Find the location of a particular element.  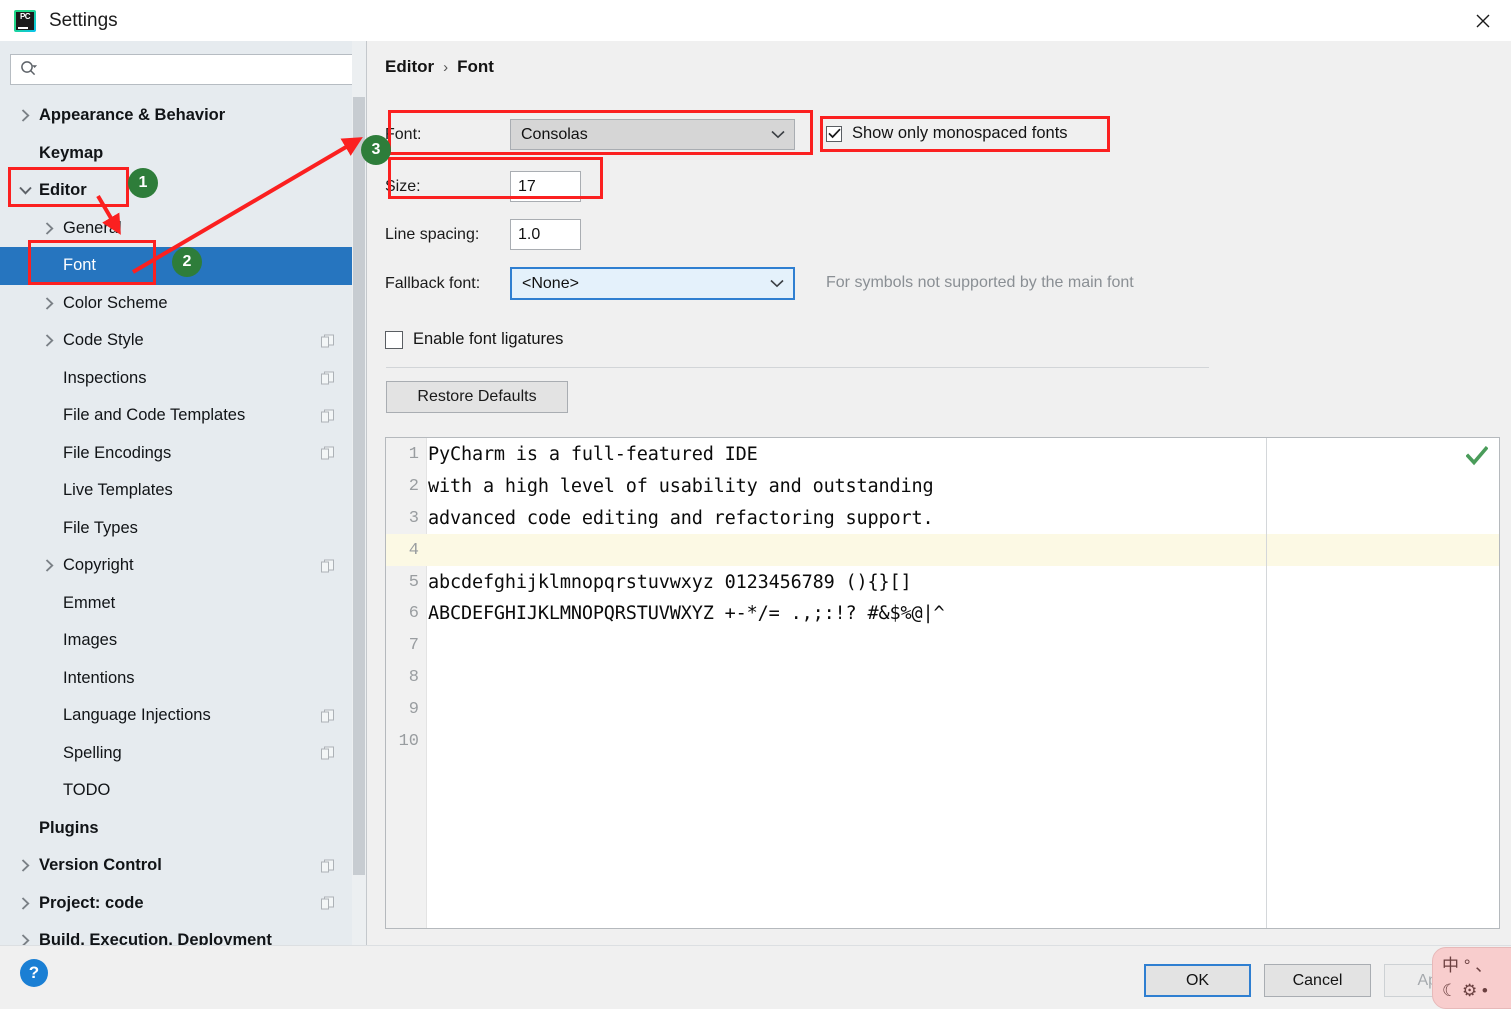

font-select: Consolas is located at coordinates (652, 134).